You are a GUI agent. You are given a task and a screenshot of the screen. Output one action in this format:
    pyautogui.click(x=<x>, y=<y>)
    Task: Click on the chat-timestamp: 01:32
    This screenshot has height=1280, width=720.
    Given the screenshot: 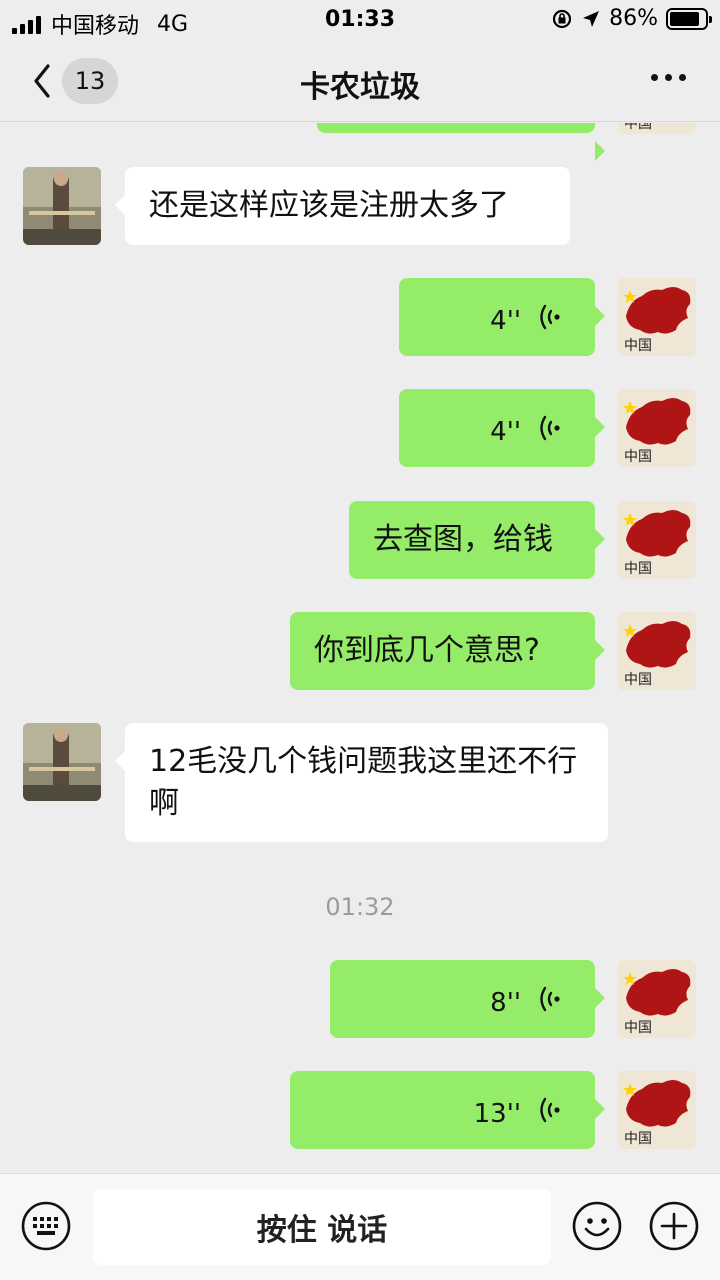 What is the action you would take?
    pyautogui.click(x=360, y=907)
    